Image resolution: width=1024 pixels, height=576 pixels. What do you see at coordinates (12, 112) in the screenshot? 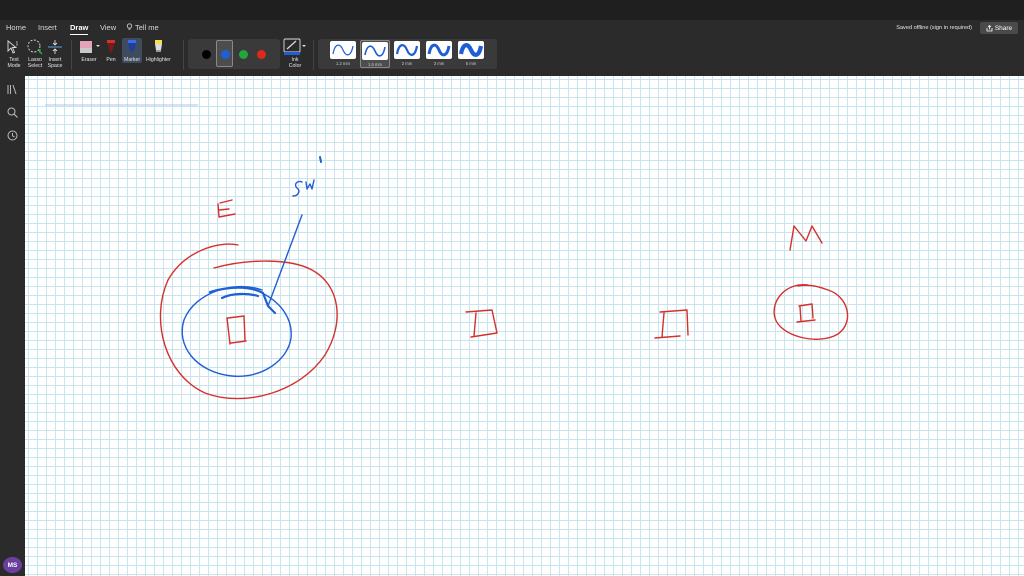
I see `search-icon` at bounding box center [12, 112].